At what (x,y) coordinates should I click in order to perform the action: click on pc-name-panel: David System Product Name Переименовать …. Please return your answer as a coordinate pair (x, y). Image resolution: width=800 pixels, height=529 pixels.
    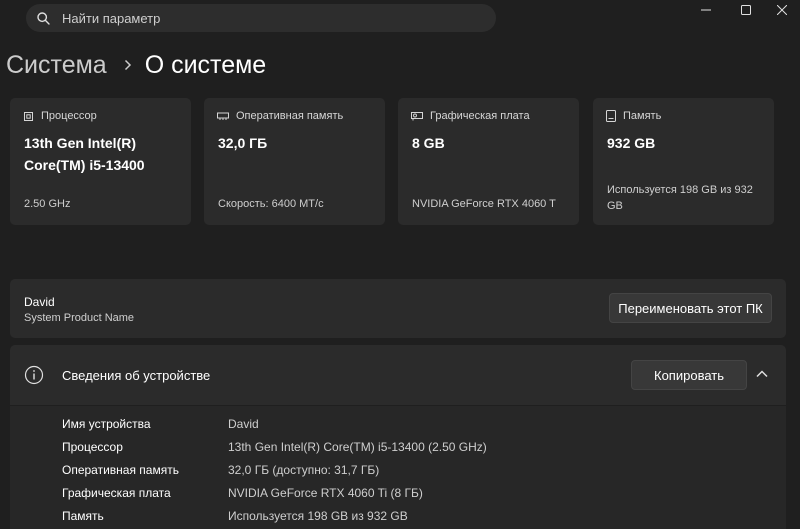
    Looking at the image, I should click on (398, 308).